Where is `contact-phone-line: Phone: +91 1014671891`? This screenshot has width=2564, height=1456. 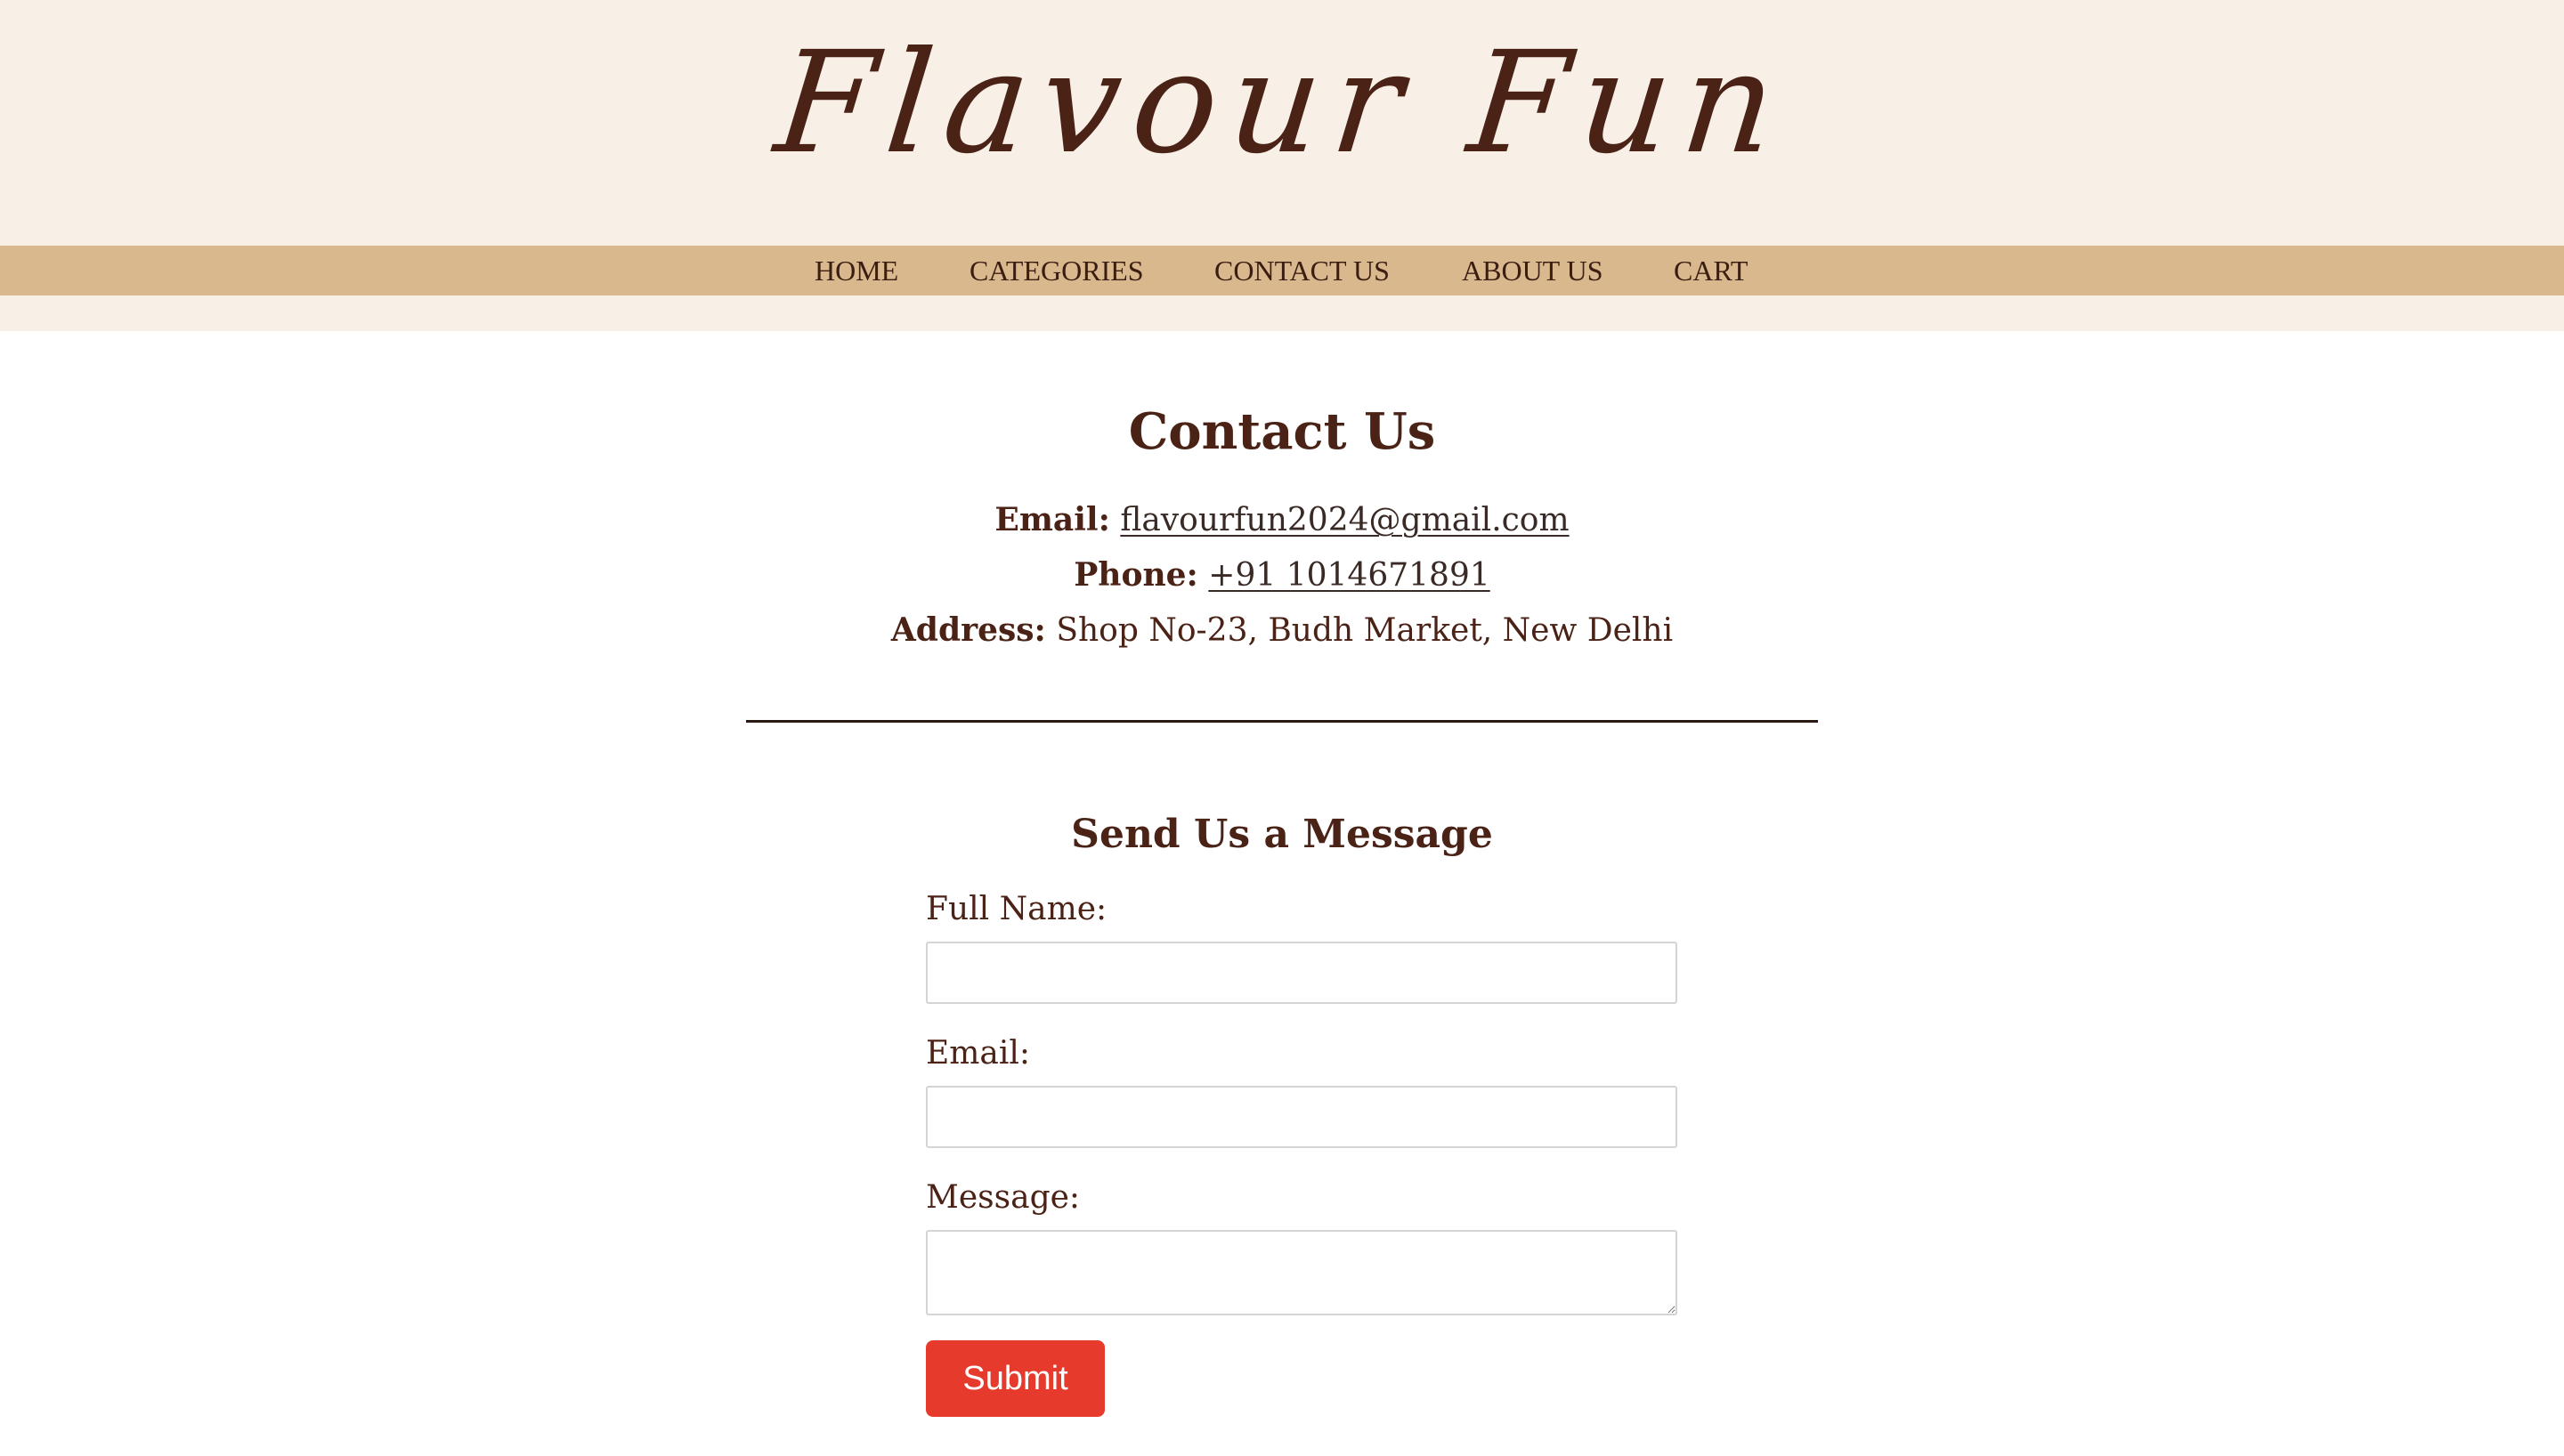
contact-phone-line: Phone: +91 1014671891 is located at coordinates (1282, 575).